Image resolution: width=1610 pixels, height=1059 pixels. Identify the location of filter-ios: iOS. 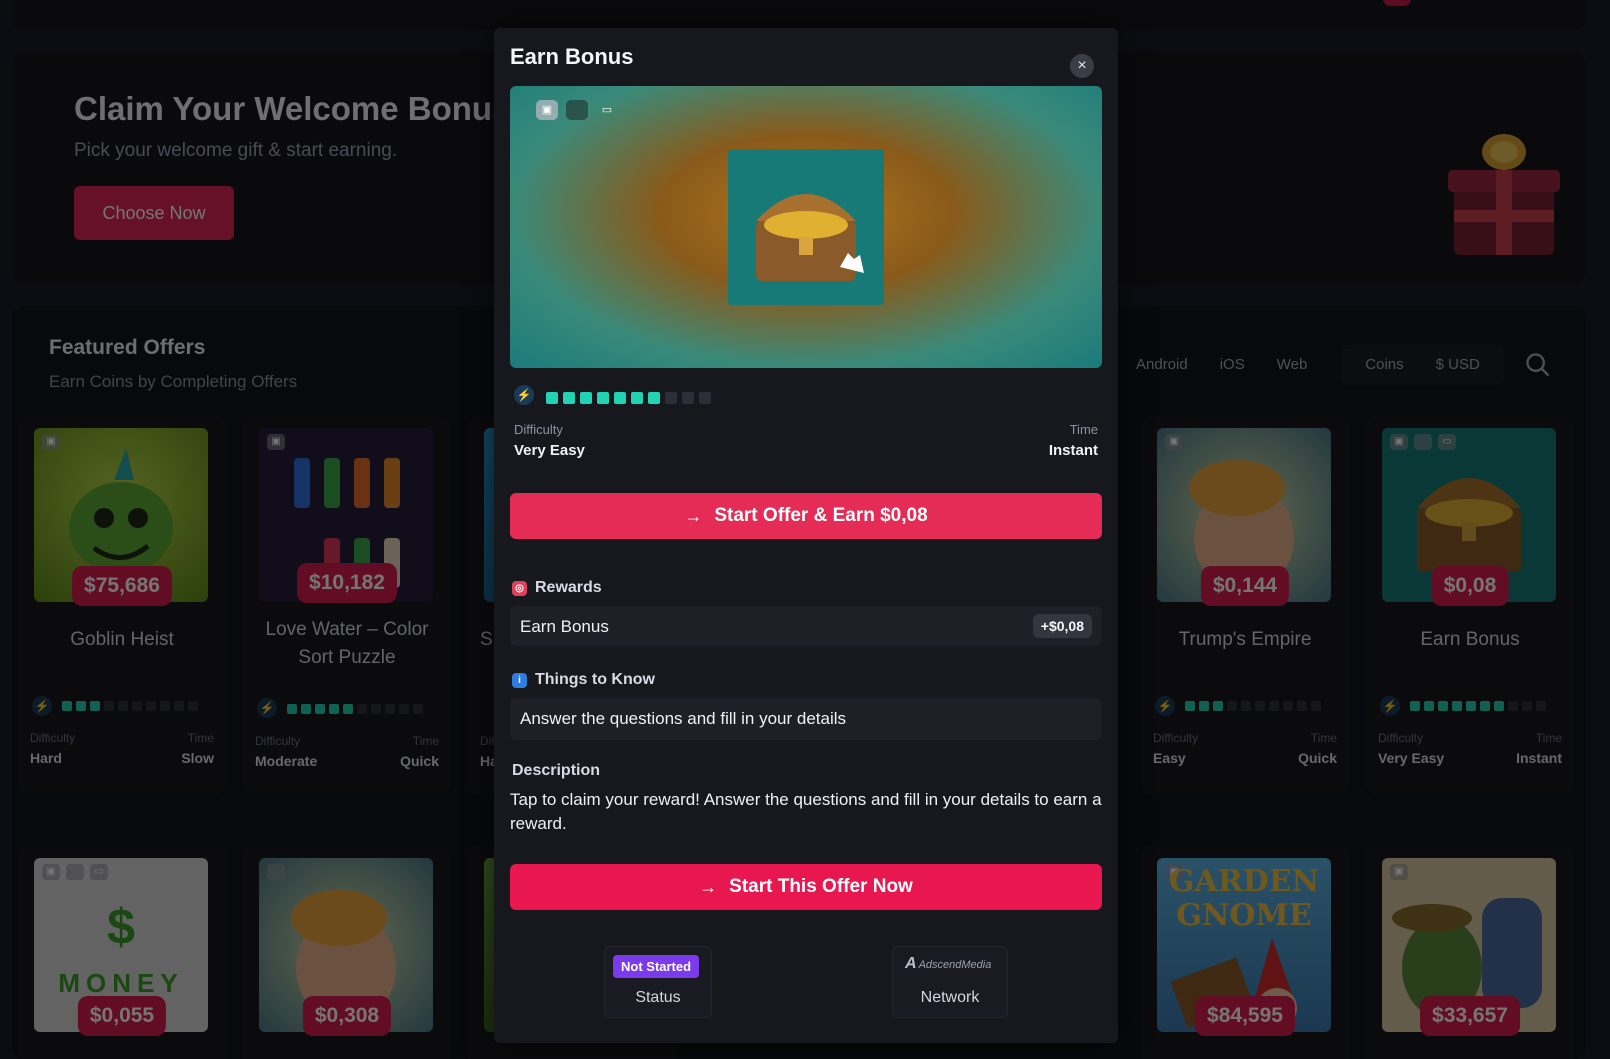
(1232, 365).